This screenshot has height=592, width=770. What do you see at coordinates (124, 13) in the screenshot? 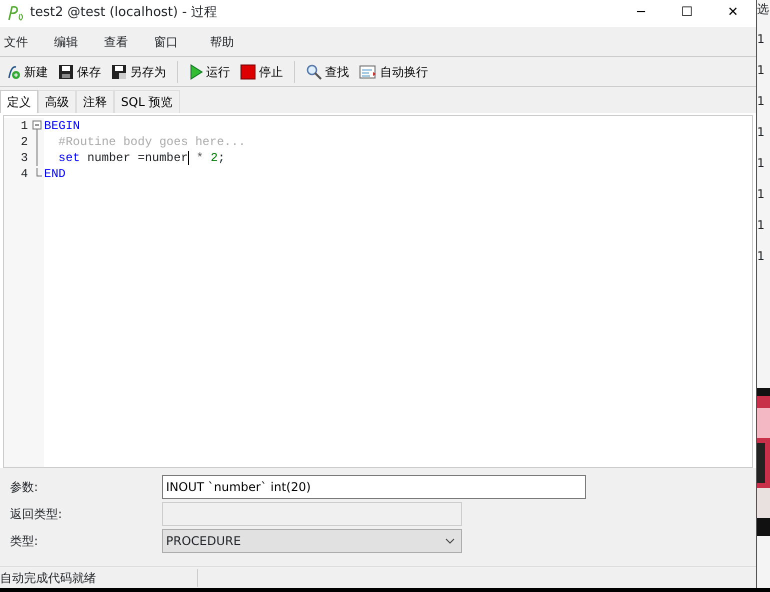
I see `window-title: test2 @test (localhost) - 过程` at bounding box center [124, 13].